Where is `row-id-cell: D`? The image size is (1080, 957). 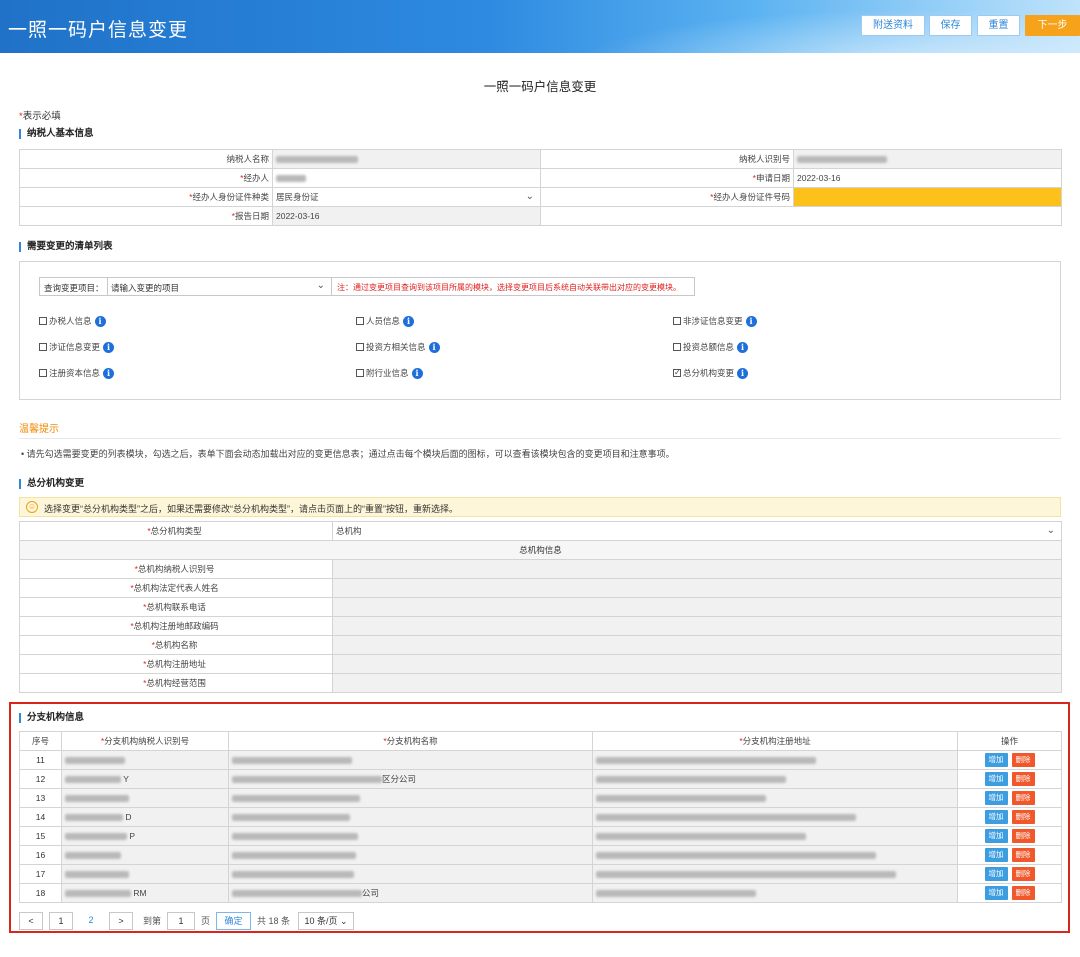 row-id-cell: D is located at coordinates (145, 817).